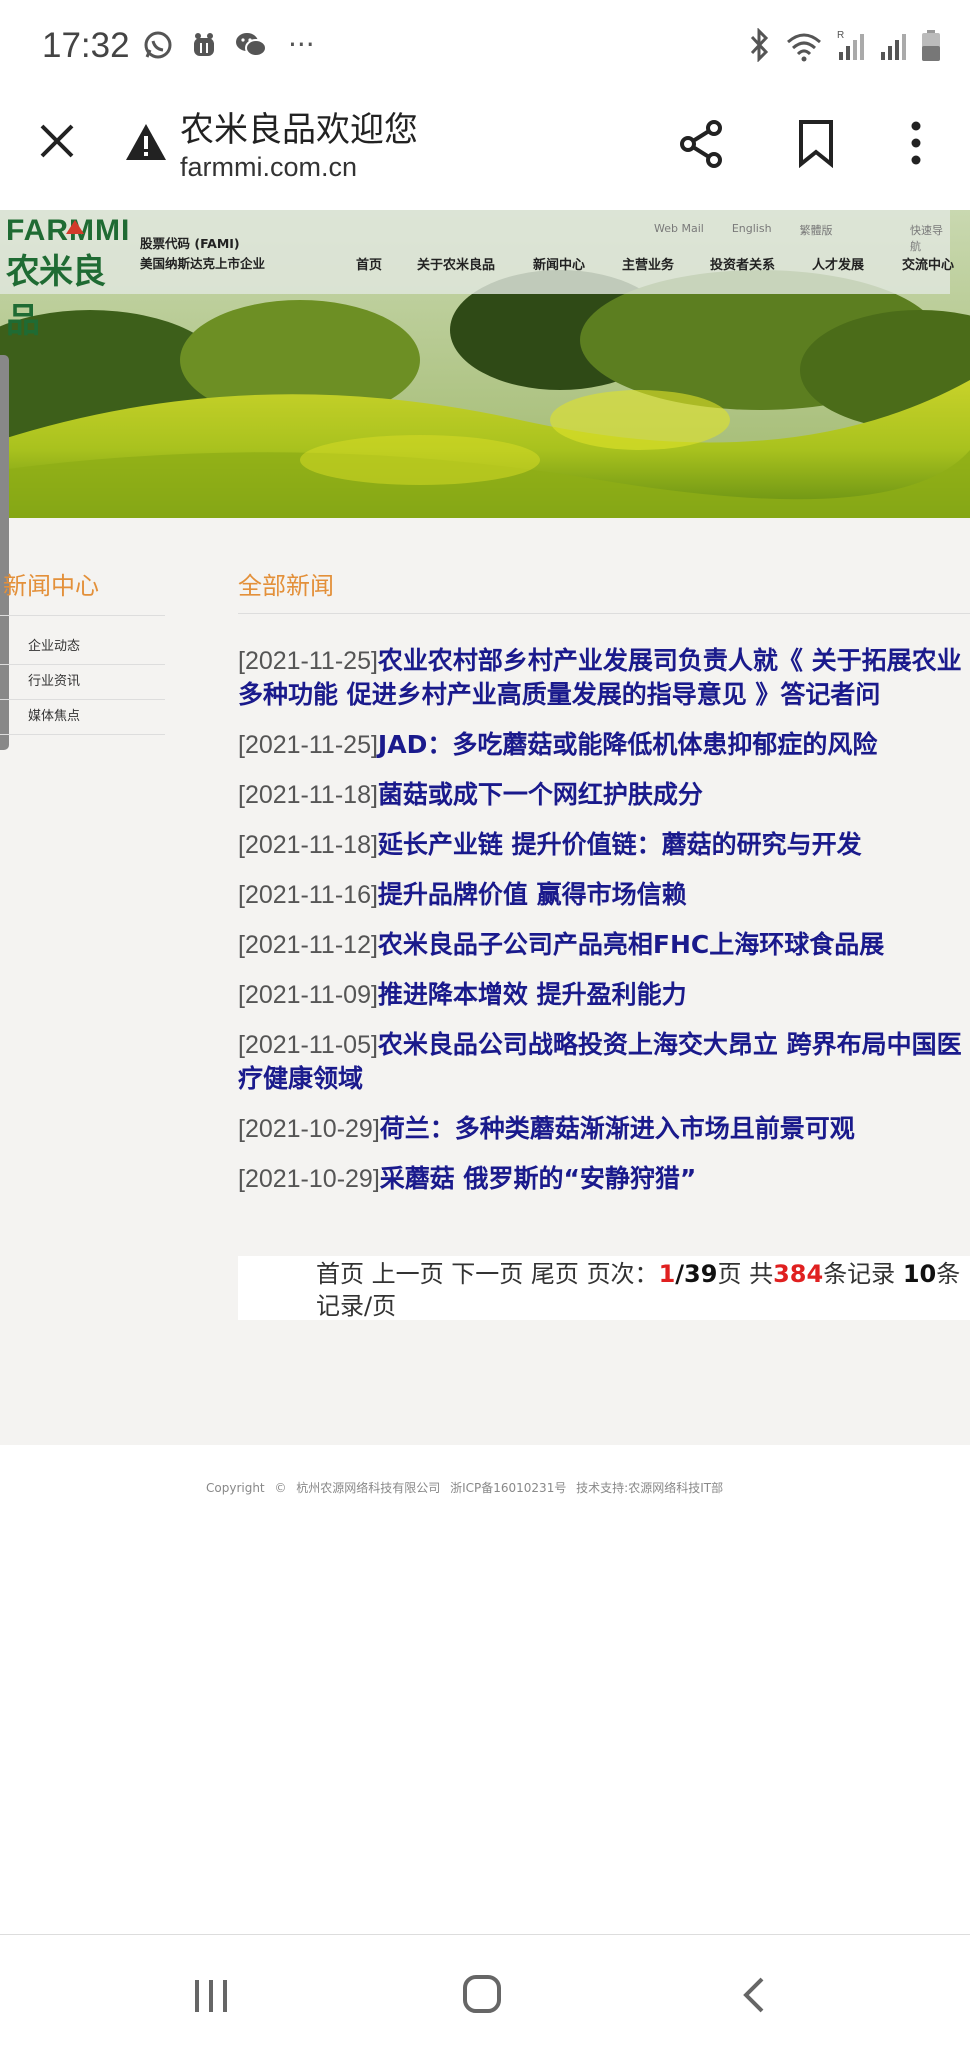  I want to click on wechat-icon, so click(251, 44).